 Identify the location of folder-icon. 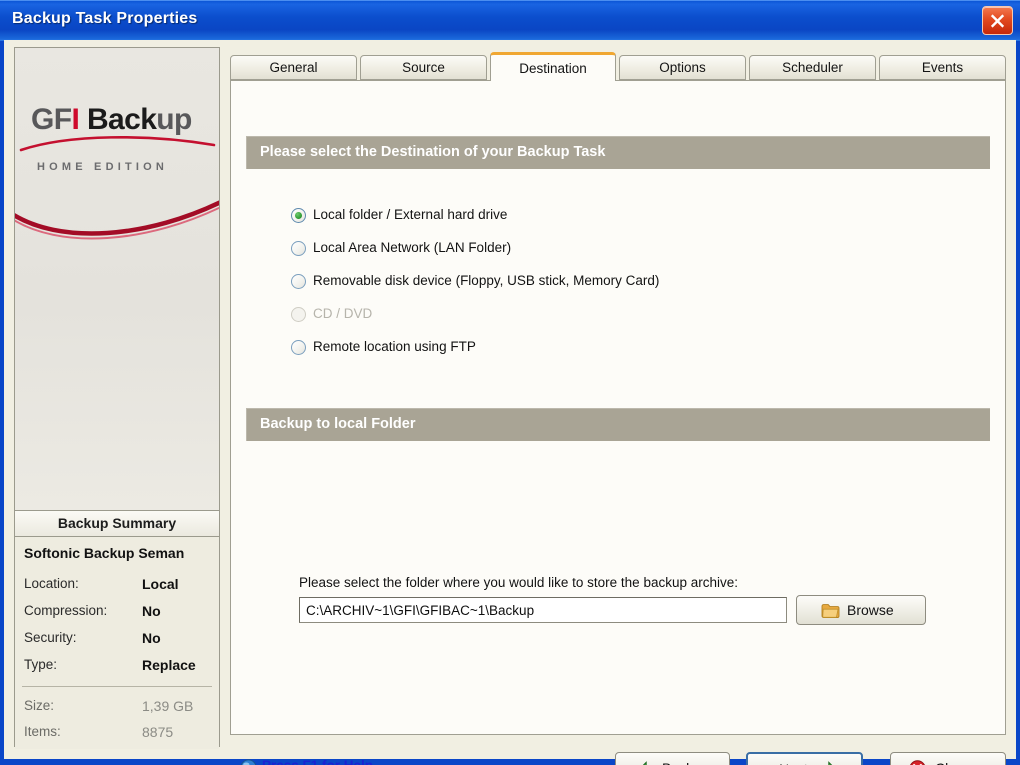
(830, 611).